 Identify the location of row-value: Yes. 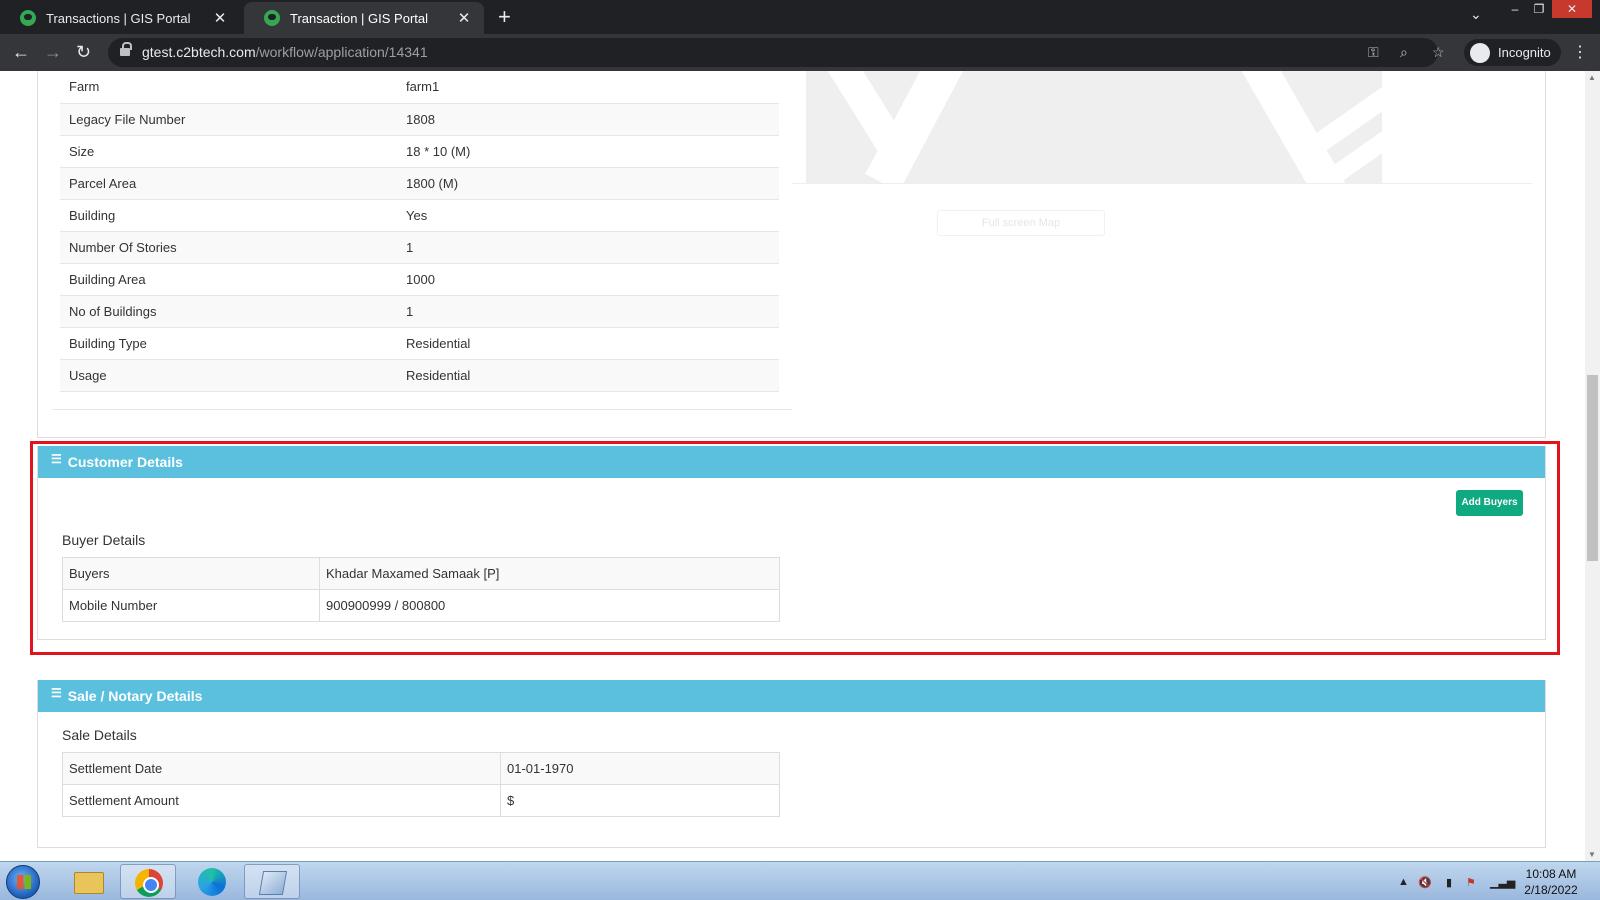
(588, 215).